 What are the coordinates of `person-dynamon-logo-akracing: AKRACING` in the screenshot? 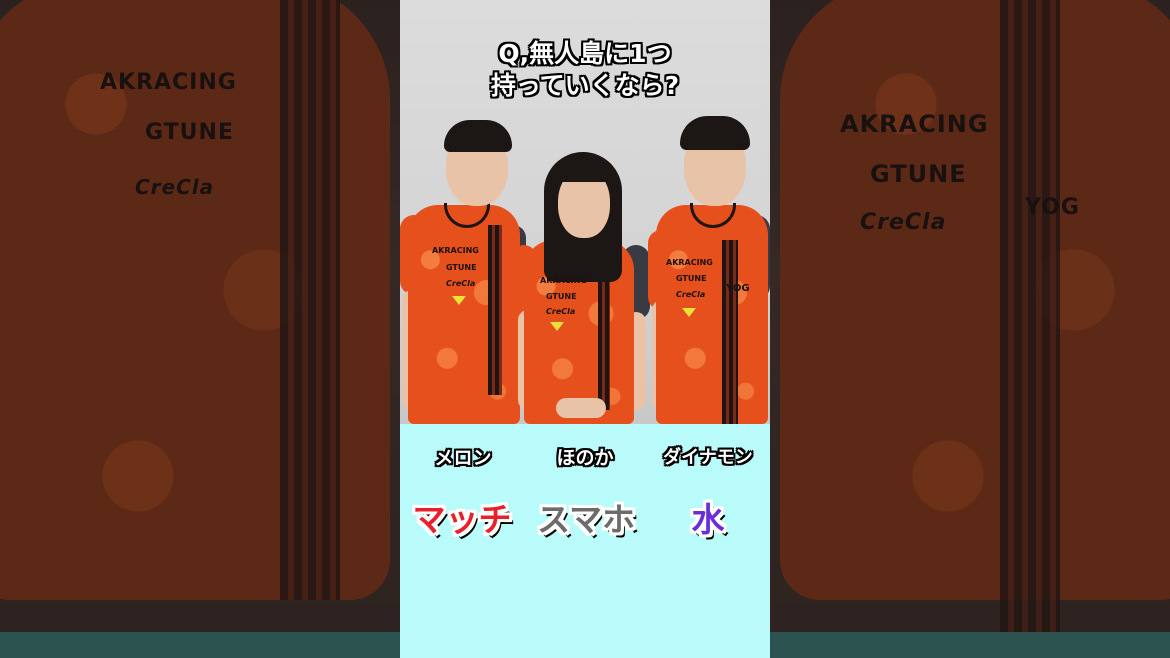 It's located at (689, 262).